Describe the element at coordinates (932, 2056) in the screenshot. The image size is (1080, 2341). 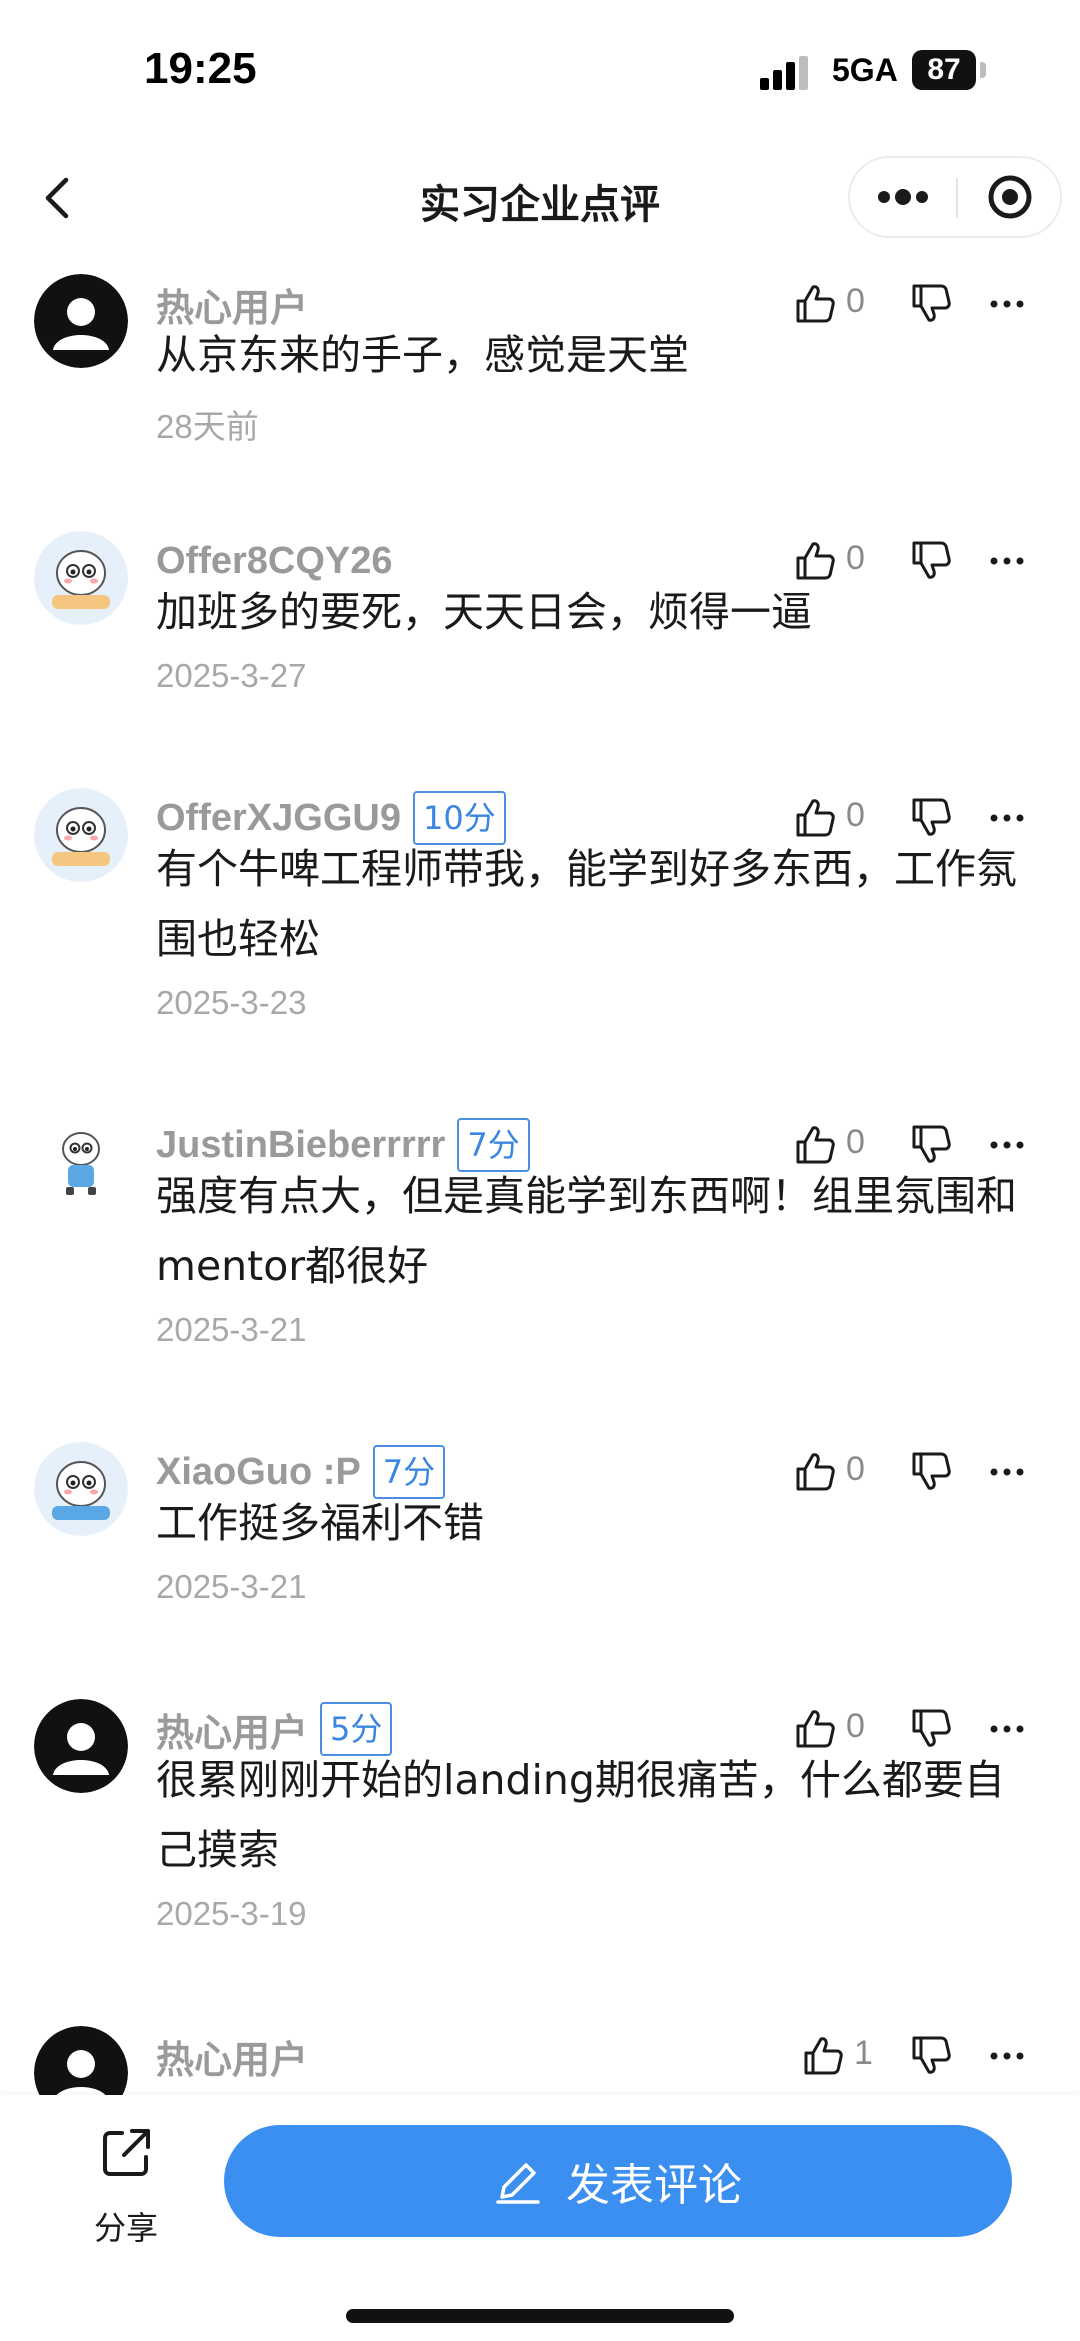
I see `thumbs-down-icon` at that location.